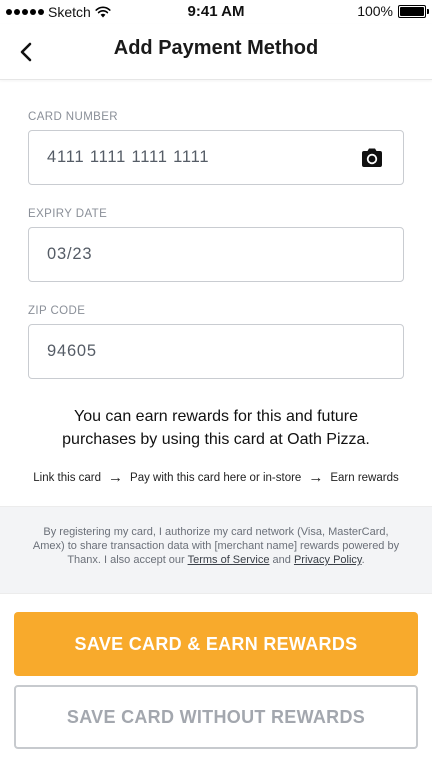 Image resolution: width=432 pixels, height=768 pixels. Describe the element at coordinates (216, 717) in the screenshot. I see `save-card-without-rewards-button: SAVE CARD WITHOUT REWARDS` at that location.